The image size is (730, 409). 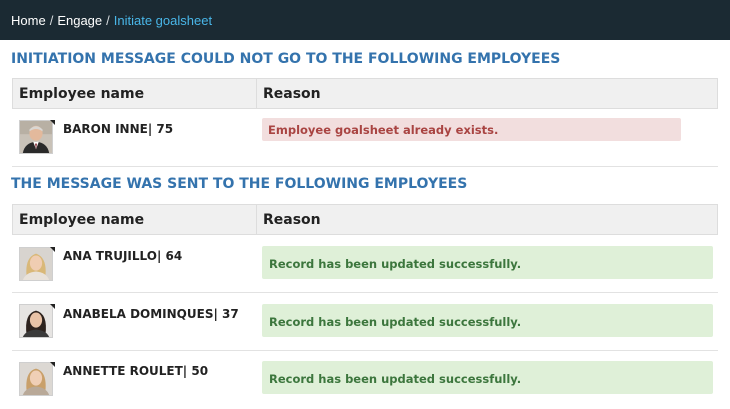 What do you see at coordinates (118, 129) in the screenshot?
I see `employee-name: BARON INNE| 75` at bounding box center [118, 129].